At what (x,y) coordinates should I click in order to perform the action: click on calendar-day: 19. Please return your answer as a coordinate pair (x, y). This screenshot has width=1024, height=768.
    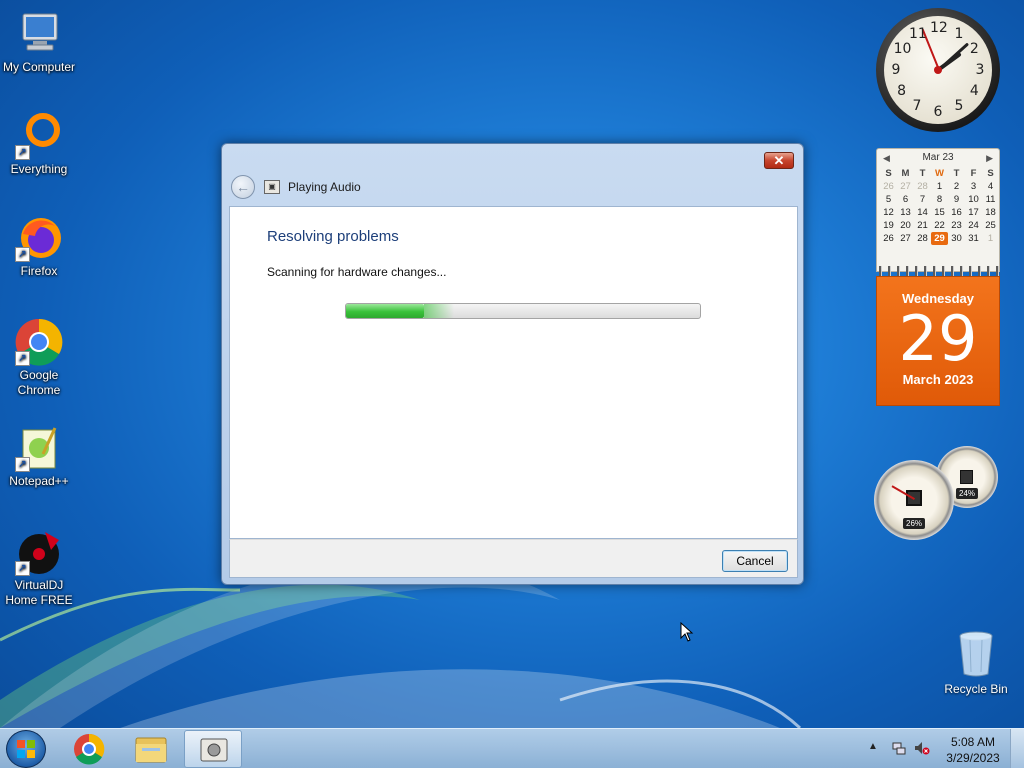
    Looking at the image, I should click on (888, 225).